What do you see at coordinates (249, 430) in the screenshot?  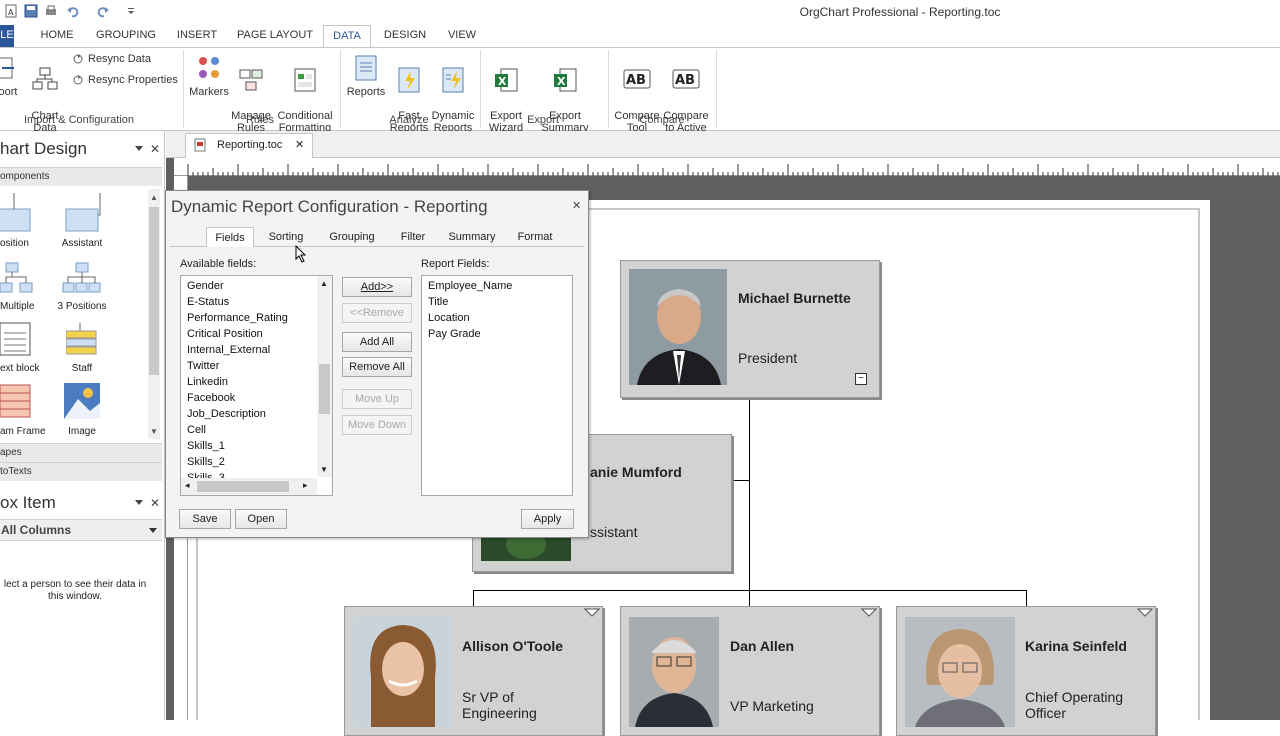 I see `list-item: Cell` at bounding box center [249, 430].